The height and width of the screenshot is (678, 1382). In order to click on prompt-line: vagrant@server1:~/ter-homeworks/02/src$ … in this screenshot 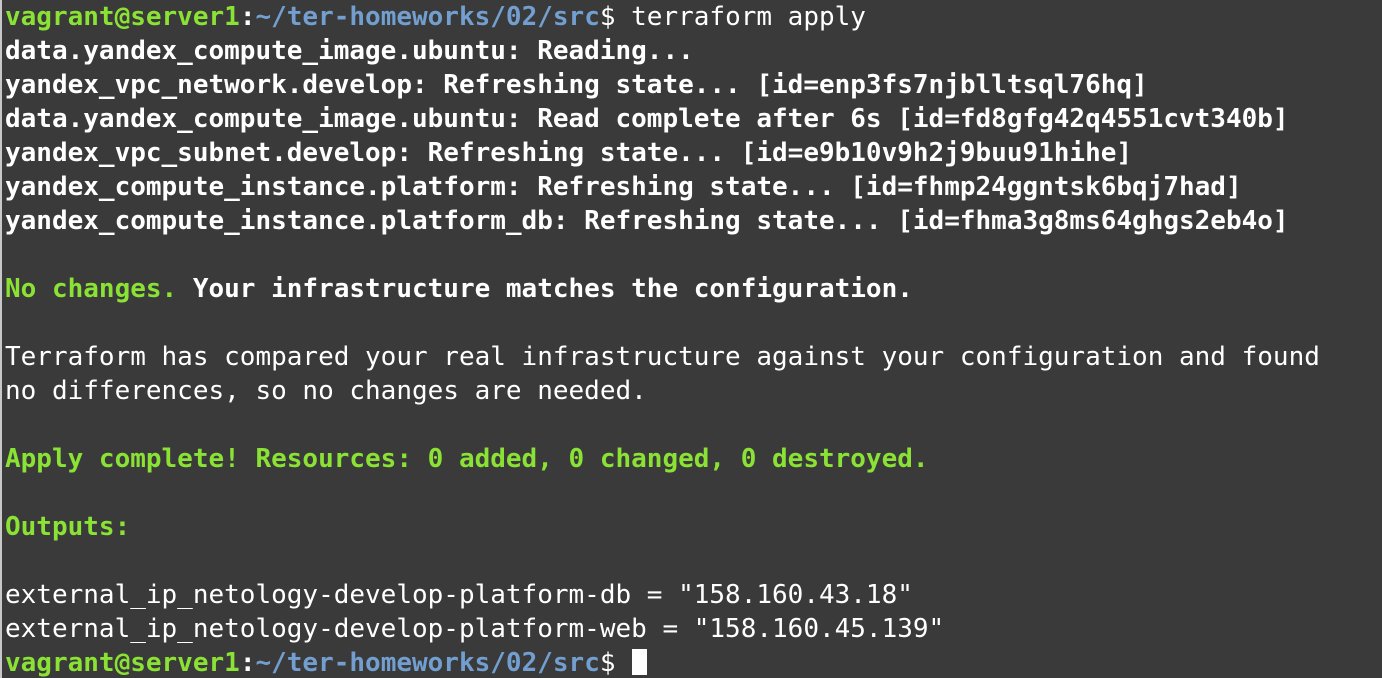, I will do `click(662, 17)`.